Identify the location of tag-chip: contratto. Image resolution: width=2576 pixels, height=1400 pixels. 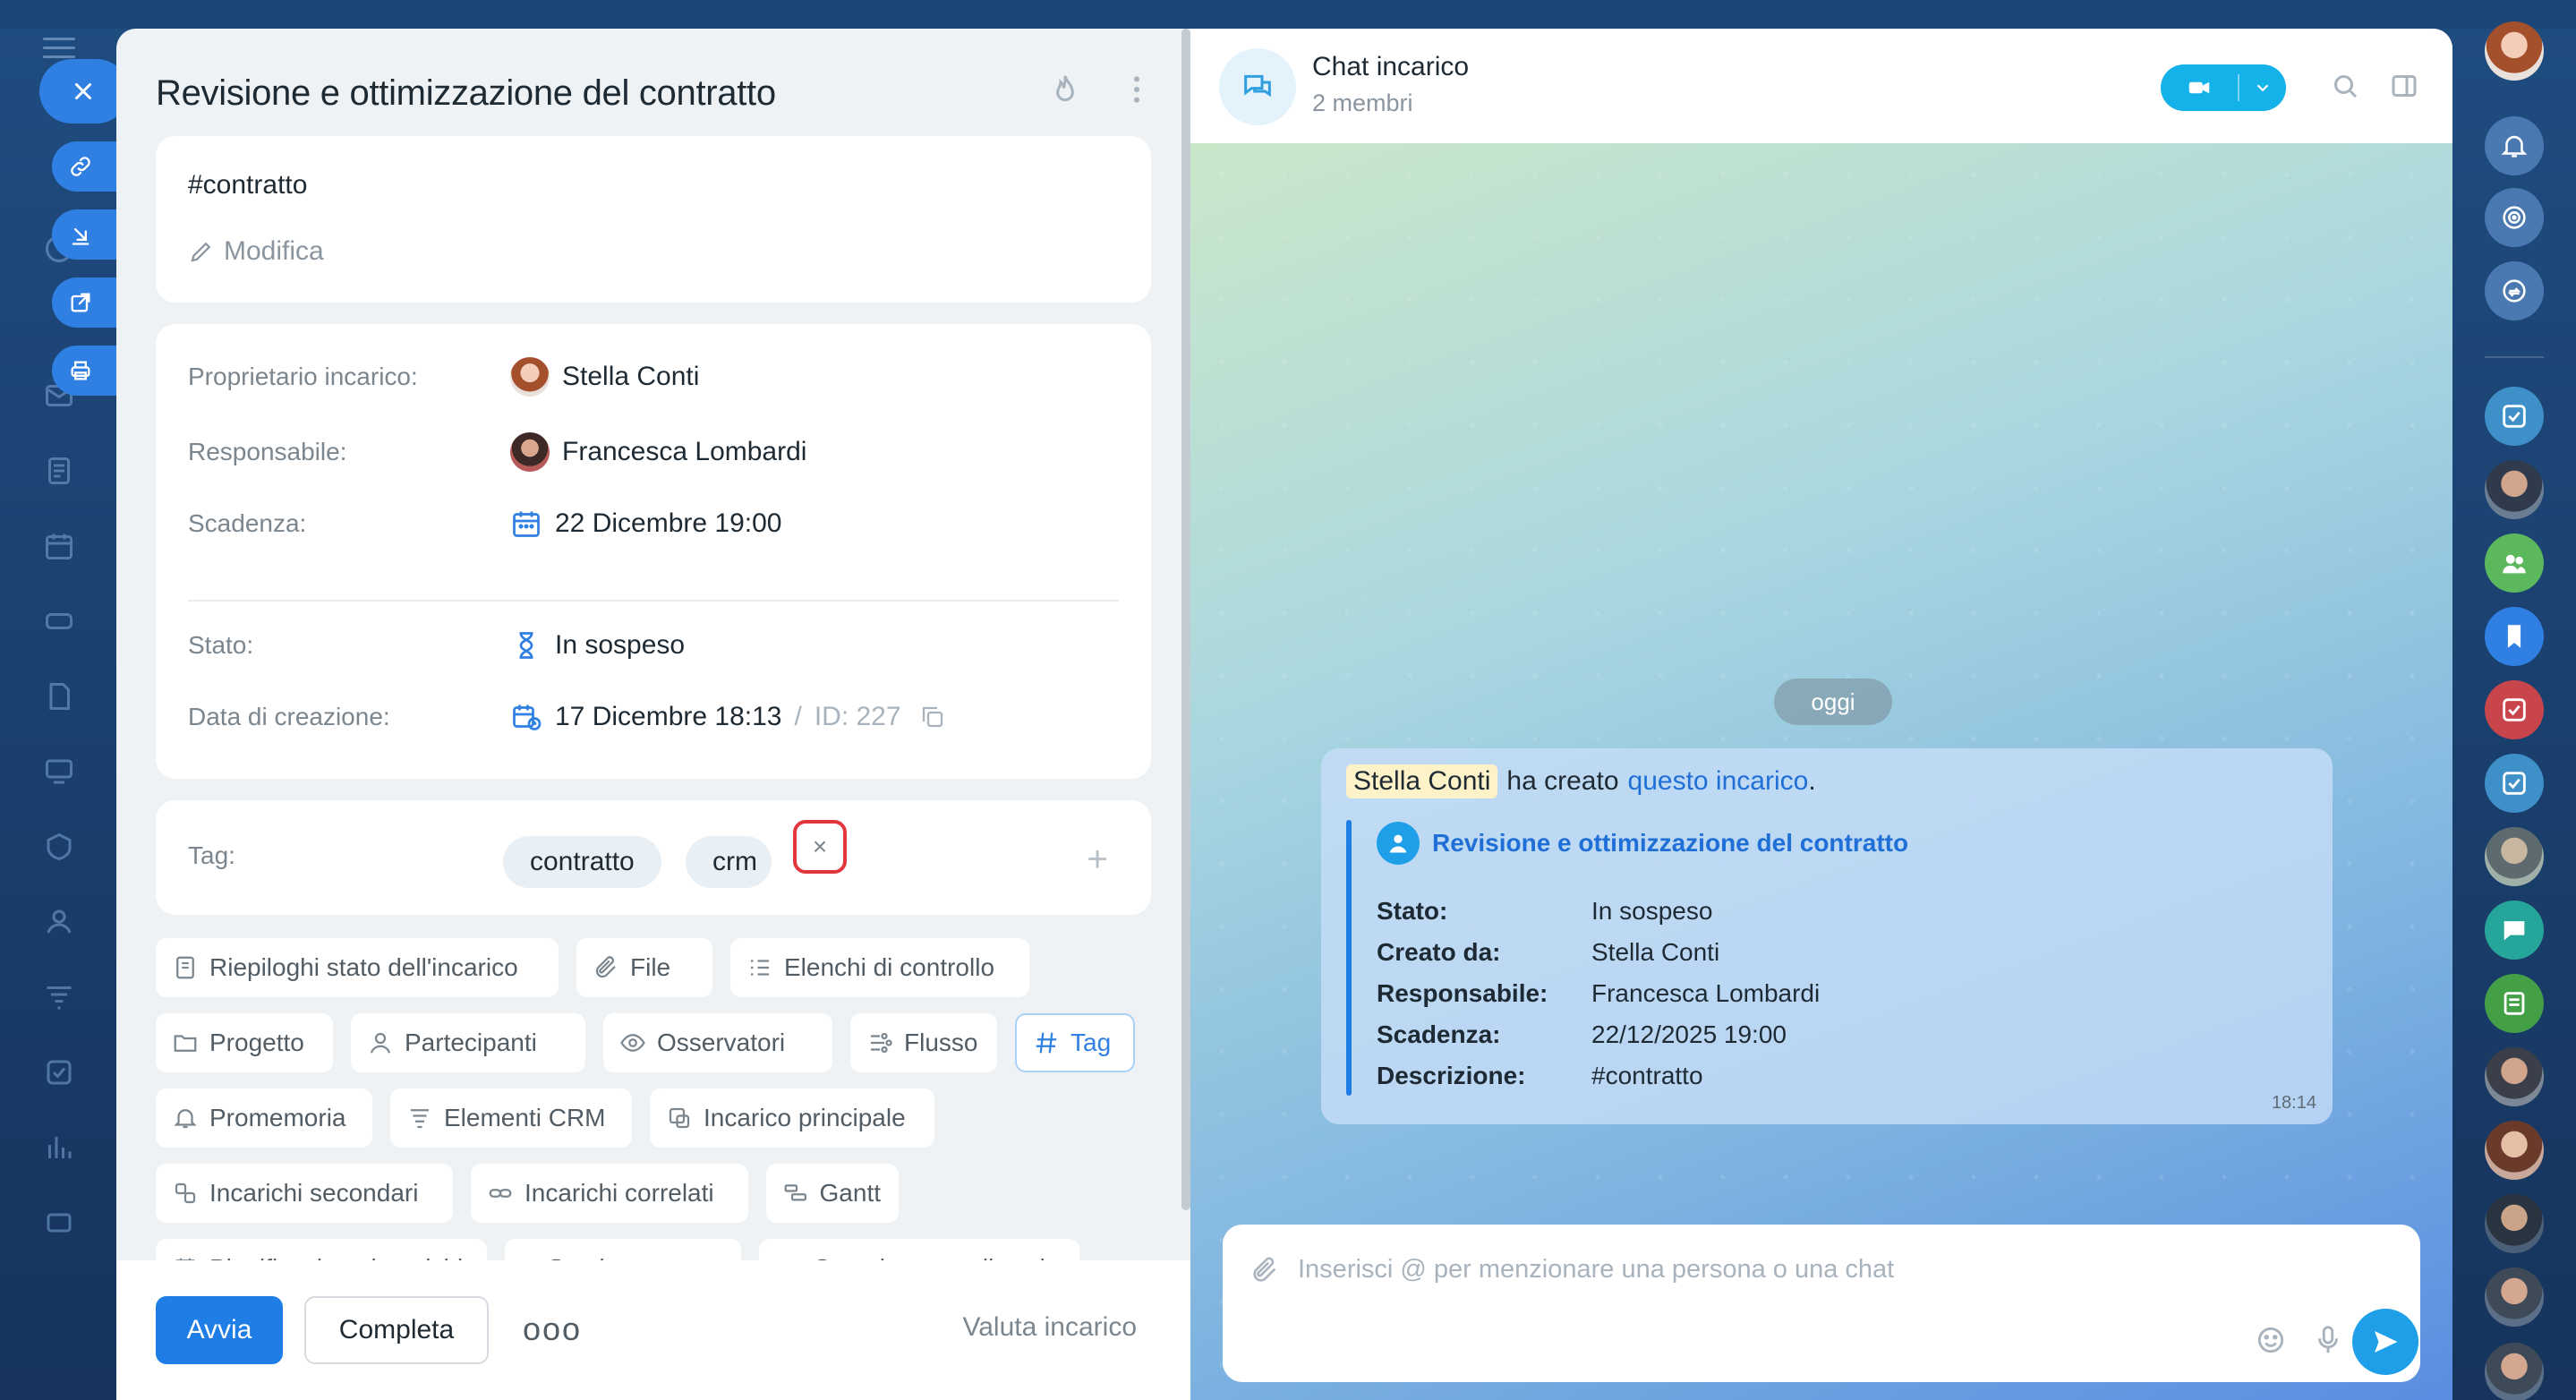
(582, 862).